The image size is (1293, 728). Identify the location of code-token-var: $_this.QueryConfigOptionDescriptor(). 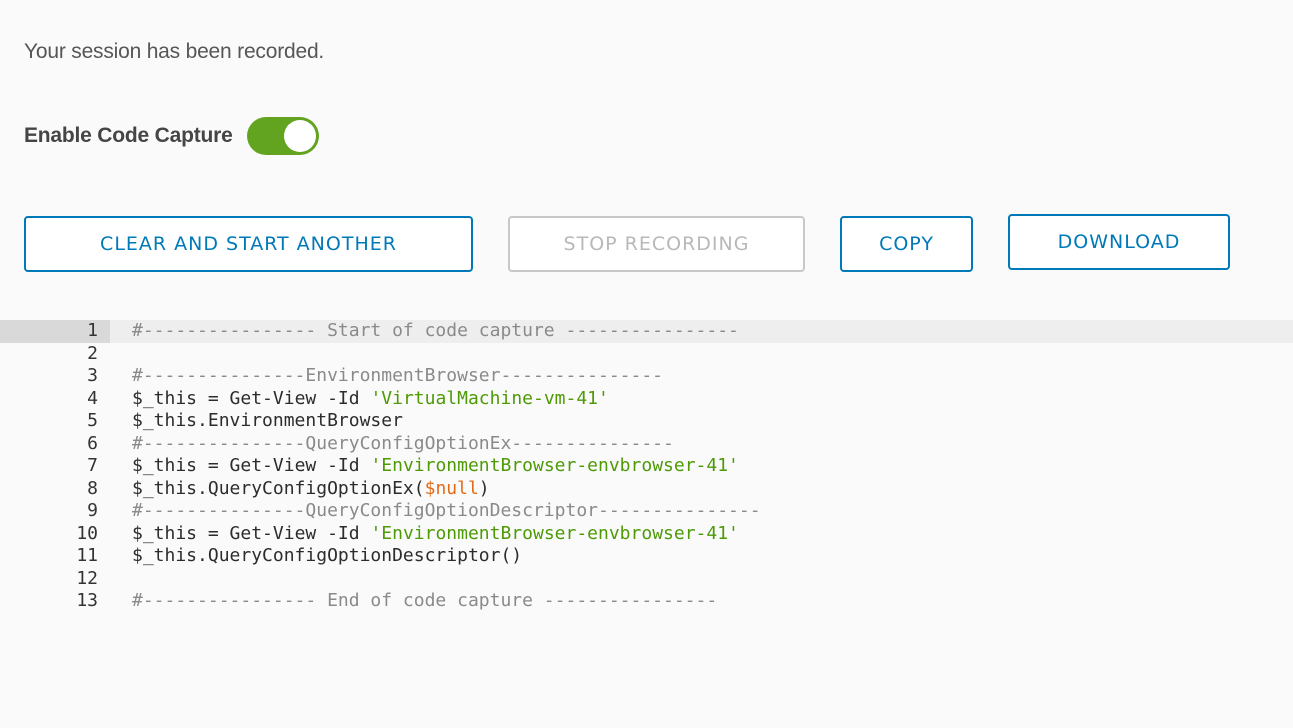
(327, 555).